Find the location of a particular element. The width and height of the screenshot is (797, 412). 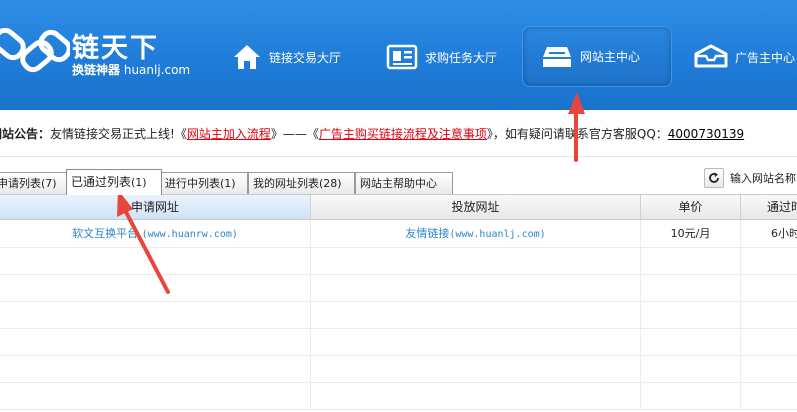

nav-label: 网站主中心 is located at coordinates (610, 57).